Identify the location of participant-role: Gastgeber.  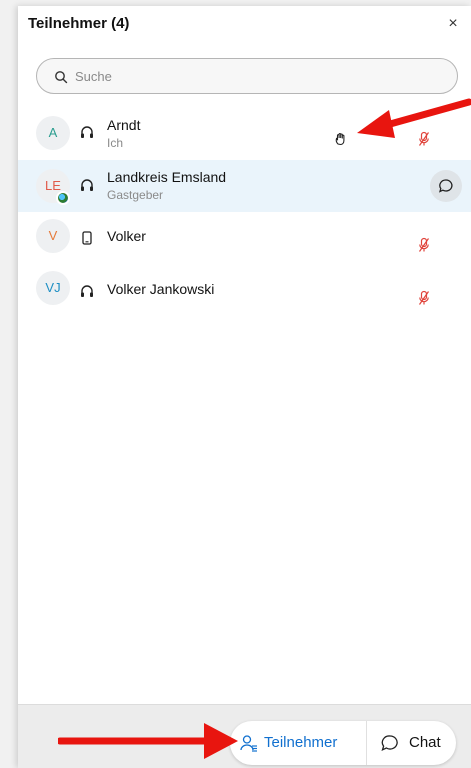
(135, 195).